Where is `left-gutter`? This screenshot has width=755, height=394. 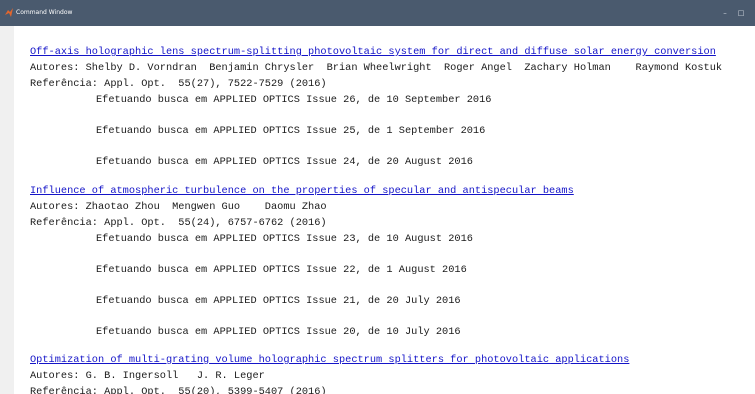
left-gutter is located at coordinates (7, 210).